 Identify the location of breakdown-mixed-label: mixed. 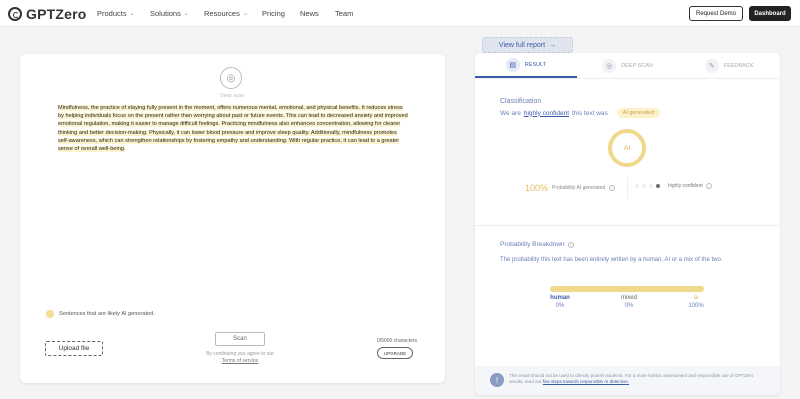
(628, 298).